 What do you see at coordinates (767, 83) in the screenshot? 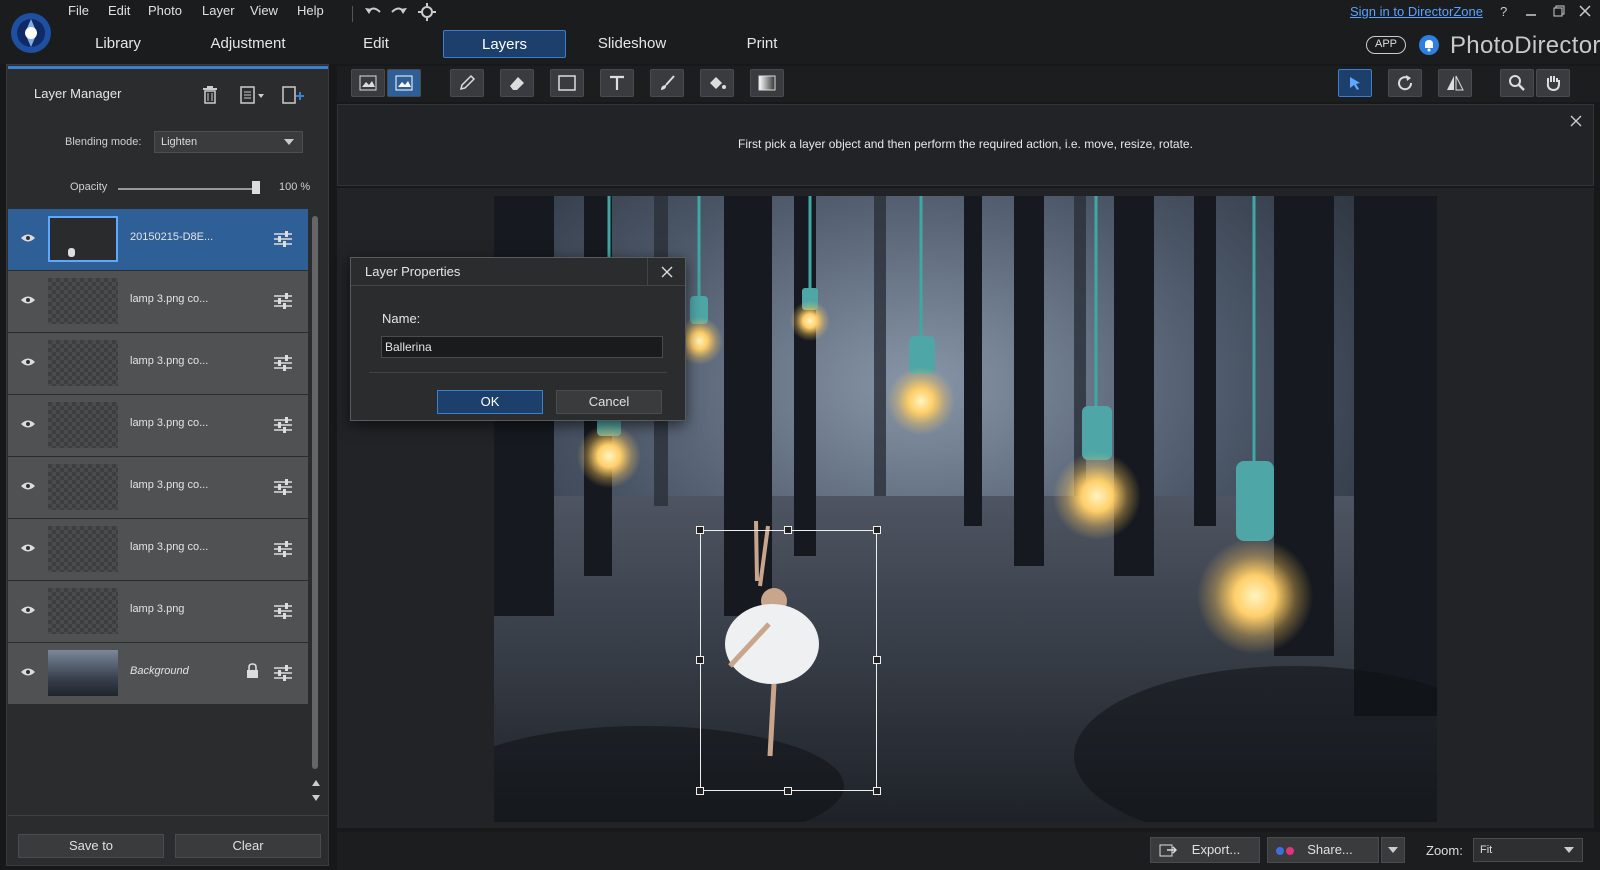
I see `gradient-icon` at bounding box center [767, 83].